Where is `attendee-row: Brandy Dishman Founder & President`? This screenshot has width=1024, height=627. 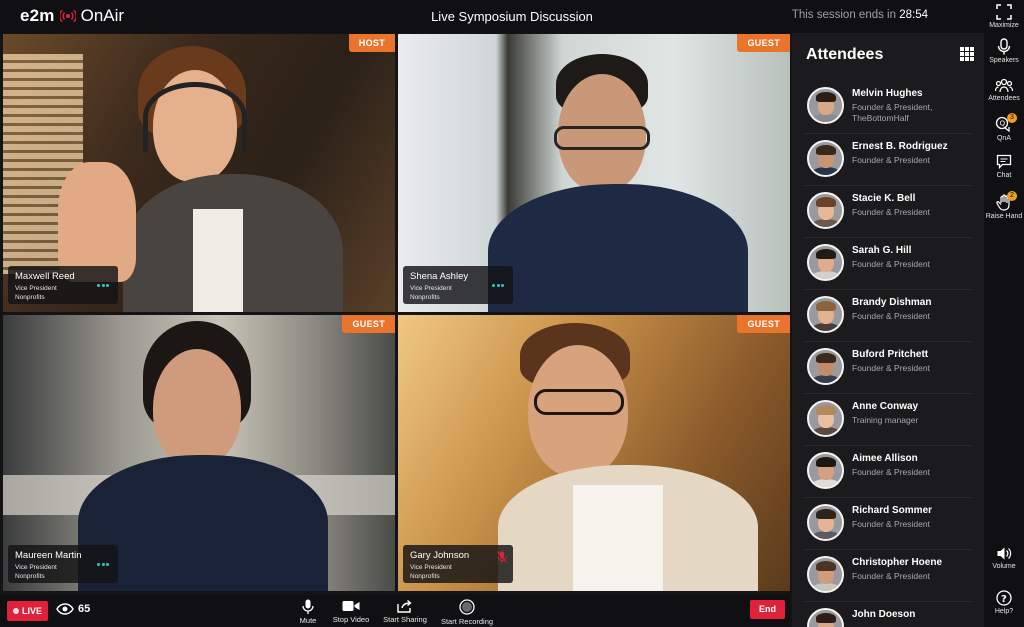 attendee-row: Brandy Dishman Founder & President is located at coordinates (888, 316).